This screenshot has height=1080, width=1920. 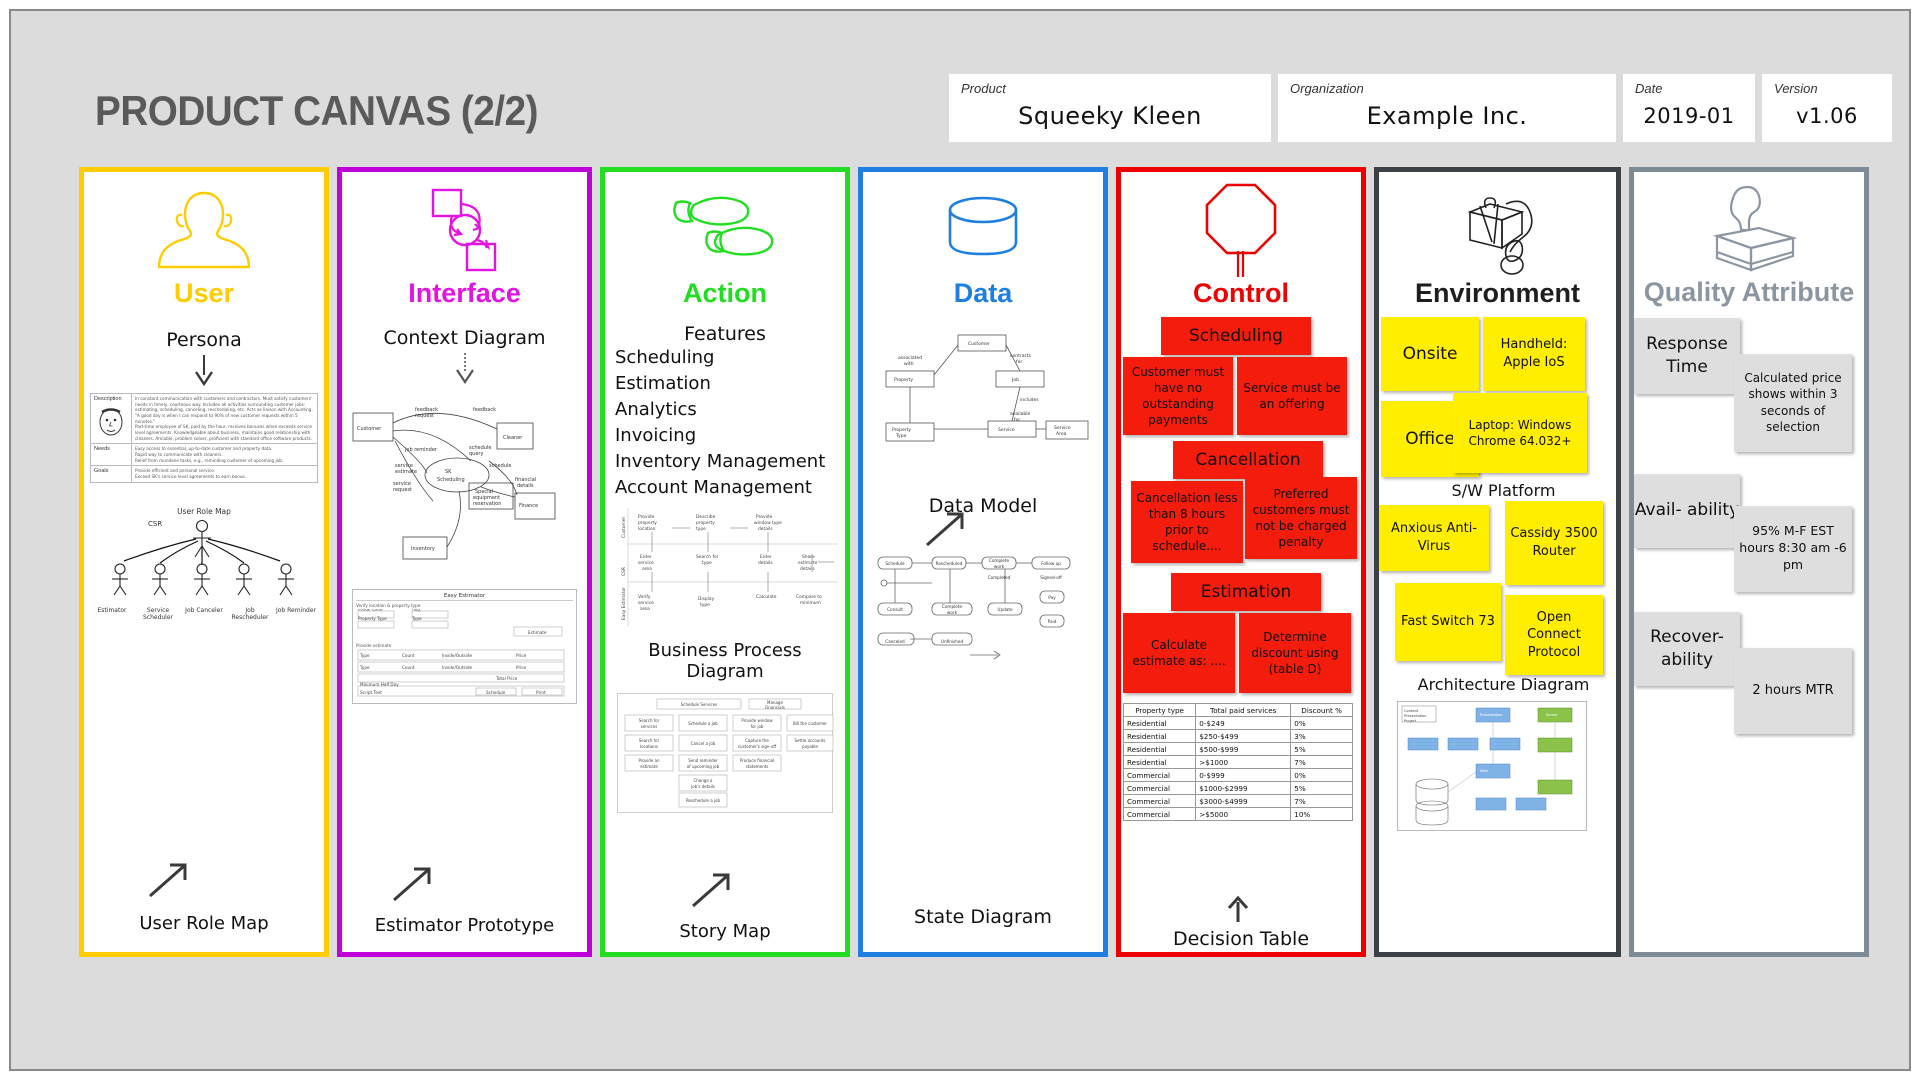 What do you see at coordinates (701, 529) in the screenshot?
I see `svg-text: type` at bounding box center [701, 529].